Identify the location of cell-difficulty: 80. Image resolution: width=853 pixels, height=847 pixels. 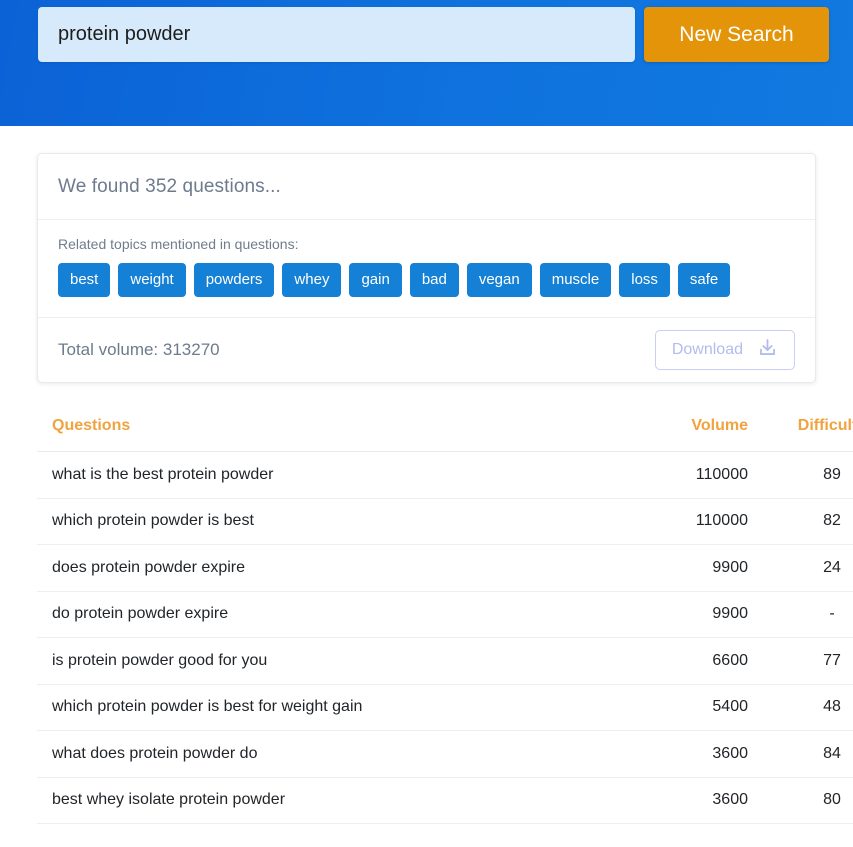
(800, 800).